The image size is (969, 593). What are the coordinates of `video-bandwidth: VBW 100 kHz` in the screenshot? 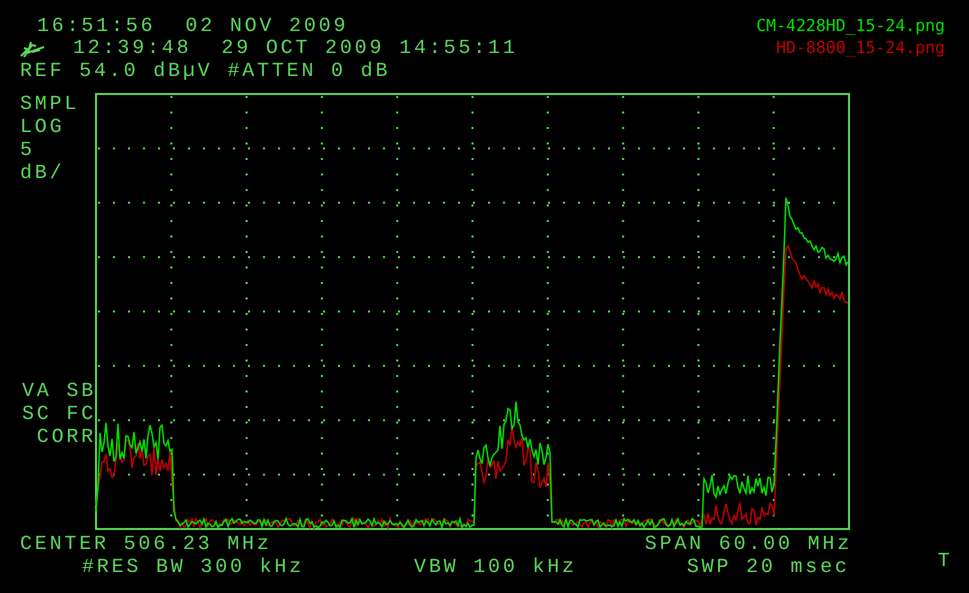 It's located at (495, 567).